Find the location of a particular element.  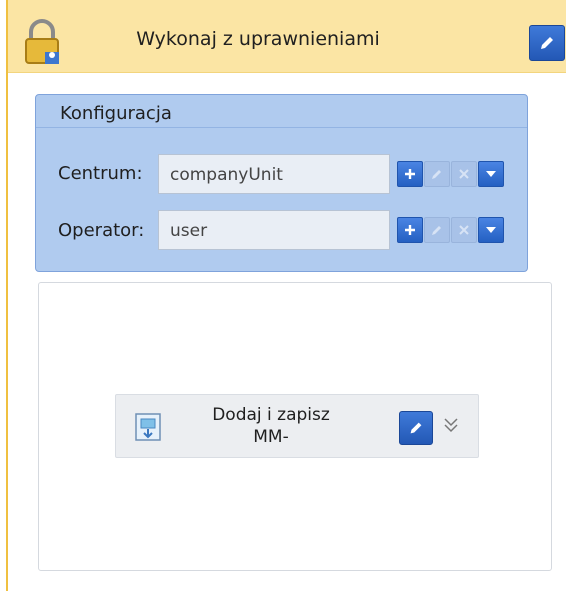

centrum-delete-button is located at coordinates (464, 174).